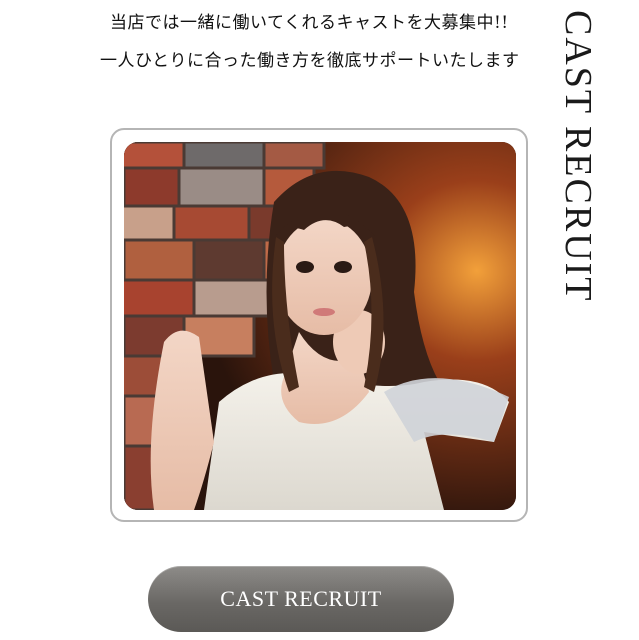  What do you see at coordinates (301, 599) in the screenshot?
I see `cast-recruit-button: CAST RECRUIT` at bounding box center [301, 599].